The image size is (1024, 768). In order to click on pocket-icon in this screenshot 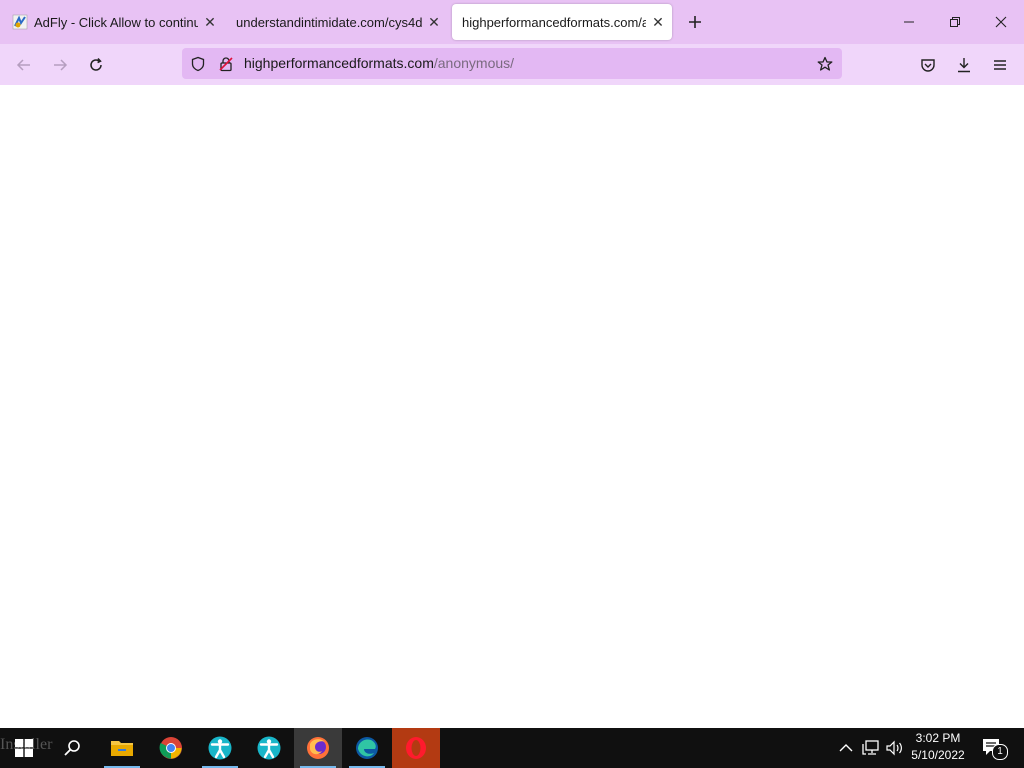, I will do `click(928, 65)`.